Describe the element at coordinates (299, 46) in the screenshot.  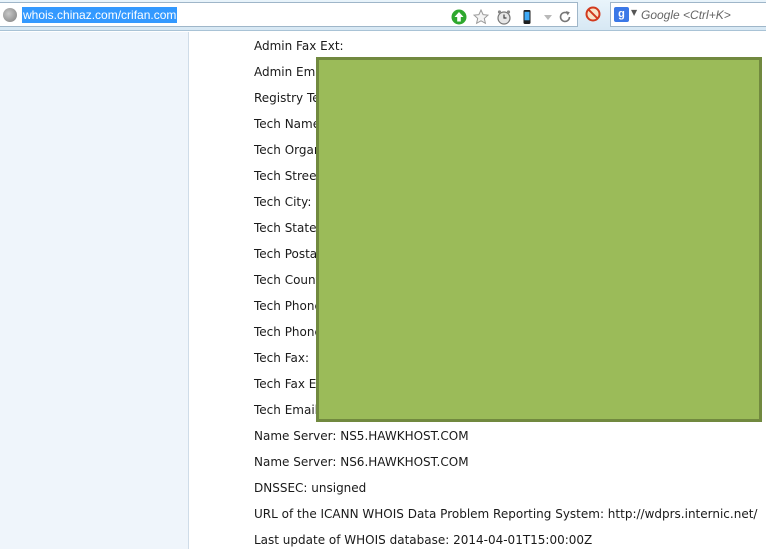
I see `whois-line: Admin Fax Ext:` at that location.